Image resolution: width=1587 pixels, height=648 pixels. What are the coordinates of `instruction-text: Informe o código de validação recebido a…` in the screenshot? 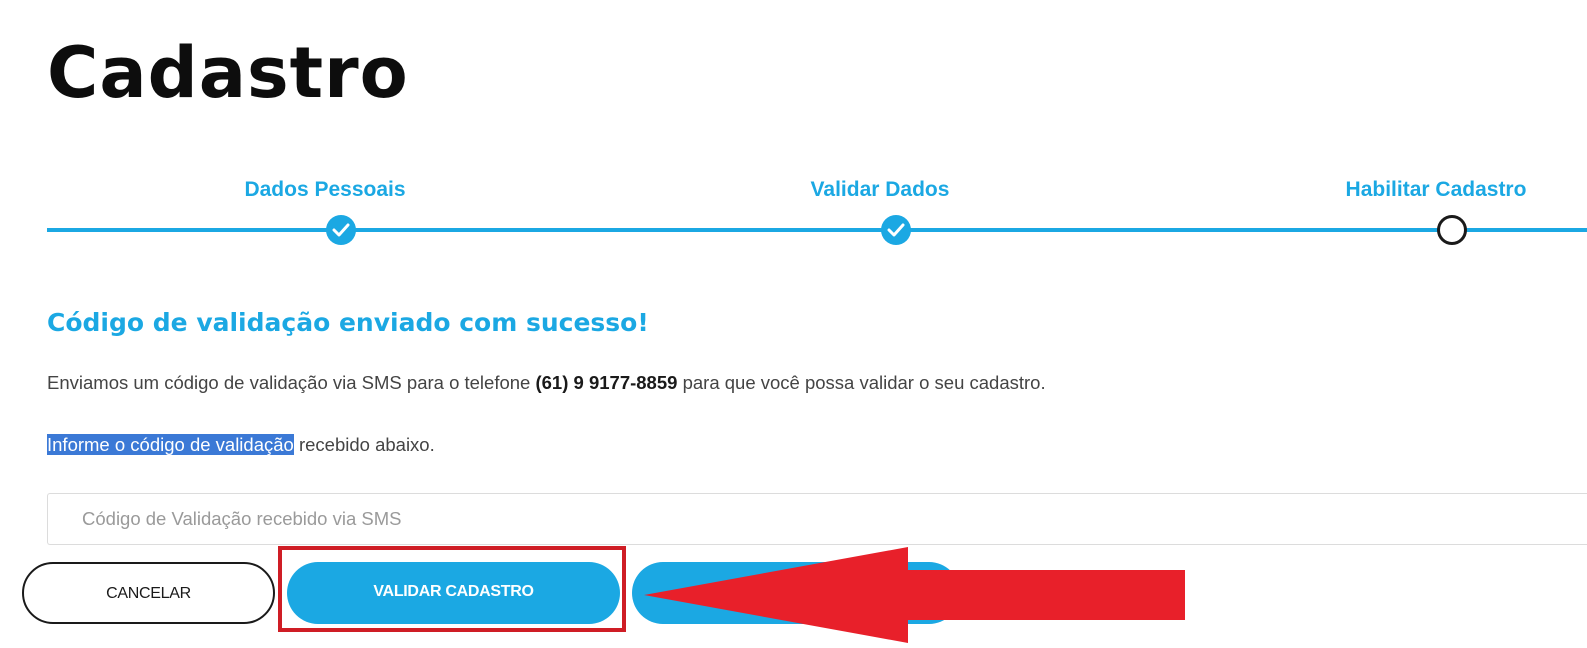 It's located at (241, 445).